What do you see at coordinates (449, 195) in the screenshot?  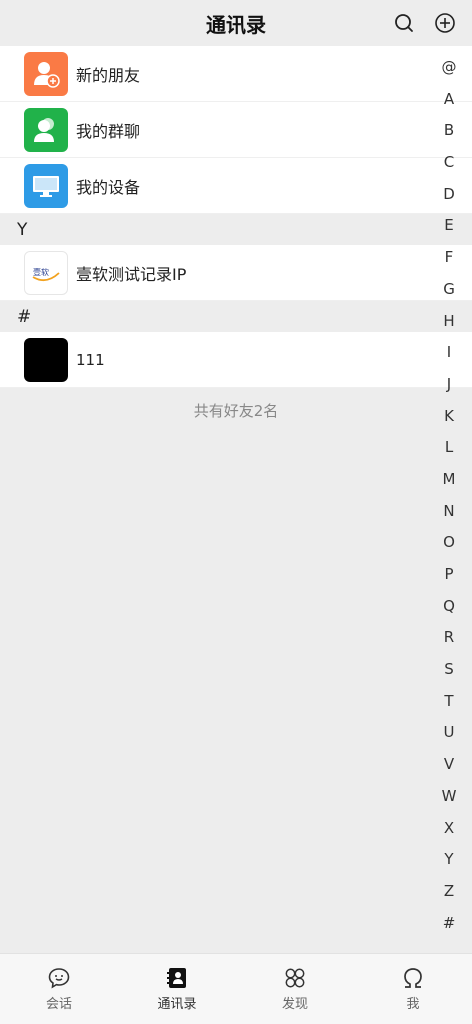 I see `index-letter: D` at bounding box center [449, 195].